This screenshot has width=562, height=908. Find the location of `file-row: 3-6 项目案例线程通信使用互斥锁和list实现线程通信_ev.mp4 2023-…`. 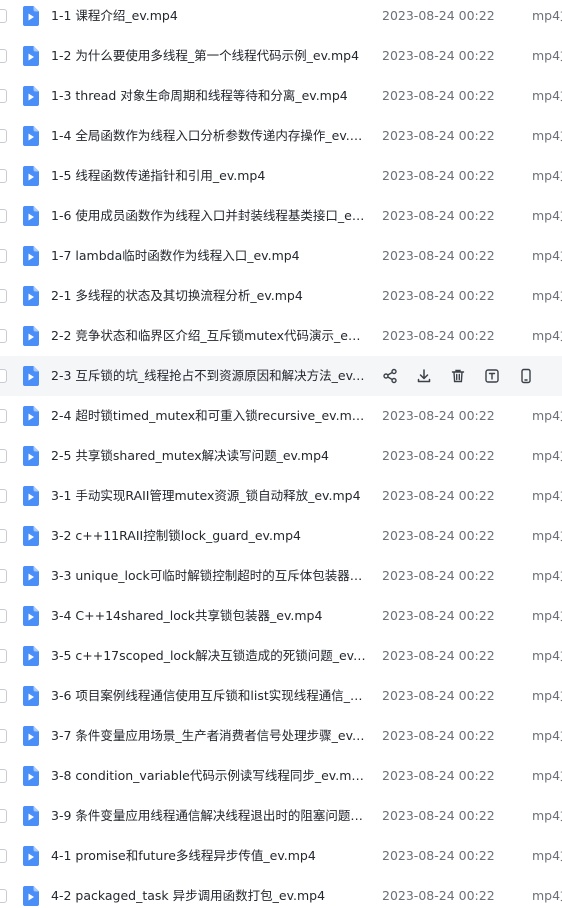

file-row: 3-6 项目案例线程通信使用互斥锁和list实现线程通信_ev.mp4 2023-… is located at coordinates (281, 696).